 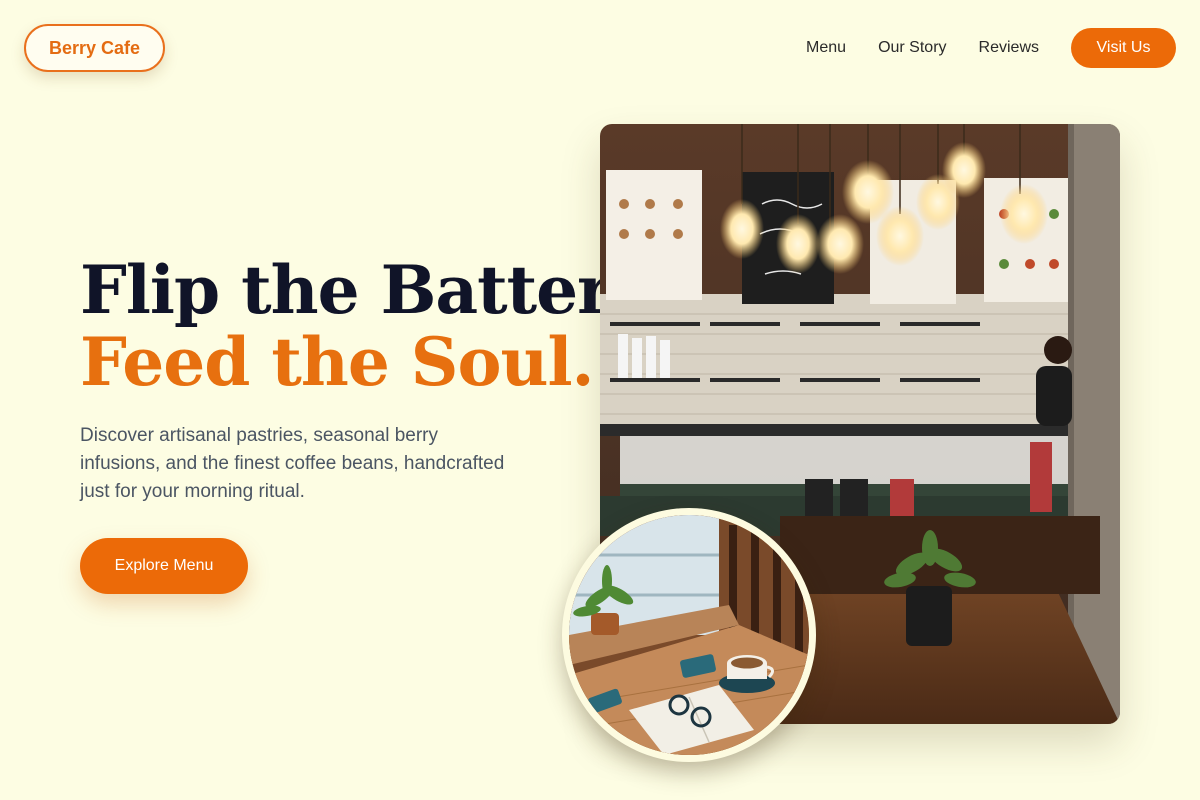 I want to click on coffee-table-photo, so click(x=689, y=635).